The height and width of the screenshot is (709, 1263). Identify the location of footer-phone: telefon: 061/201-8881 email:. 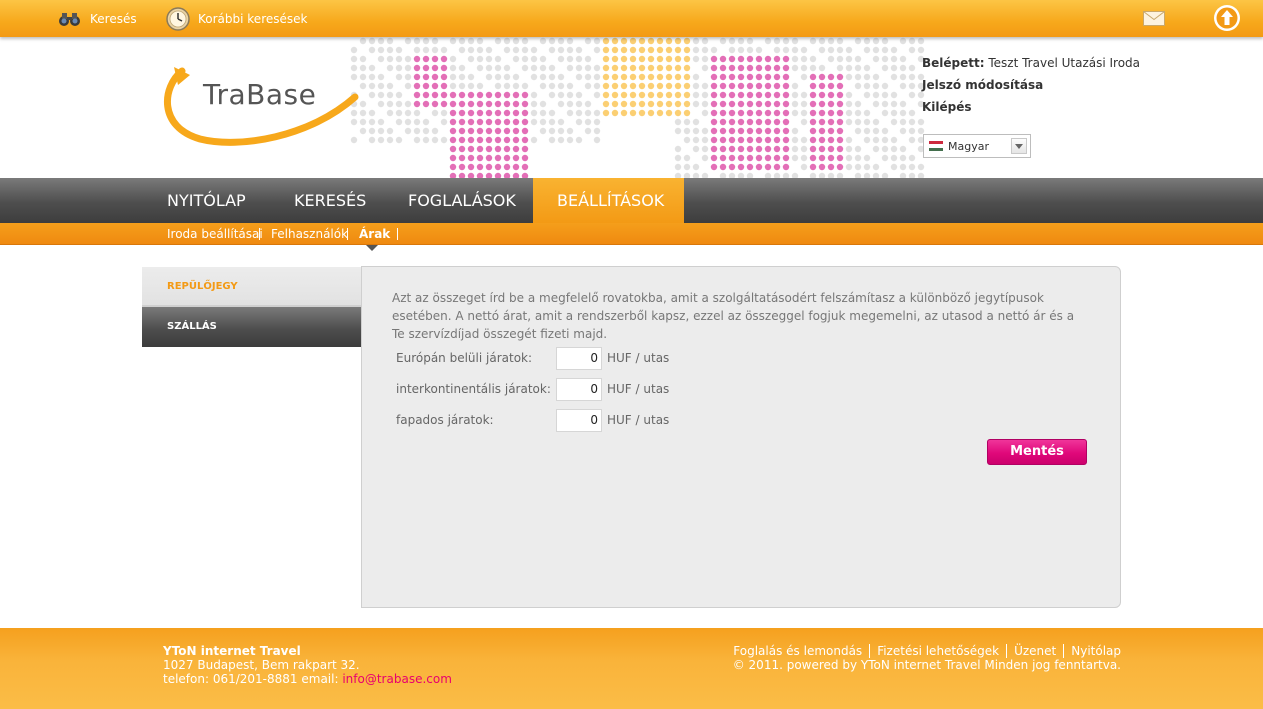
(251, 679).